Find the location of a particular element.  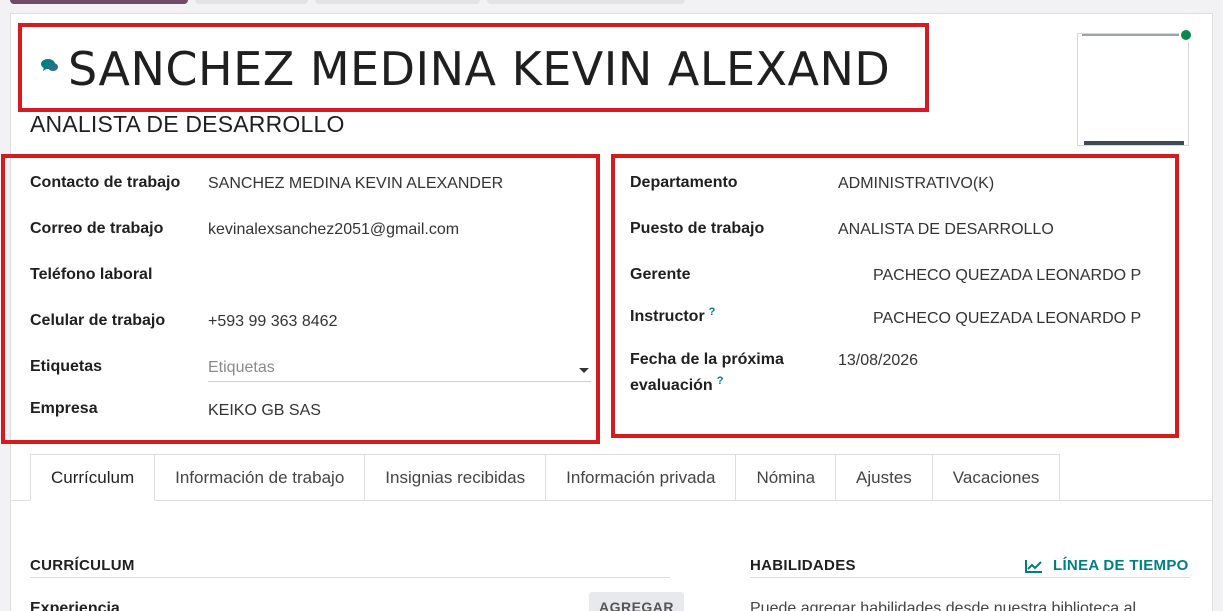

presence-status-icon is located at coordinates (1186, 35).